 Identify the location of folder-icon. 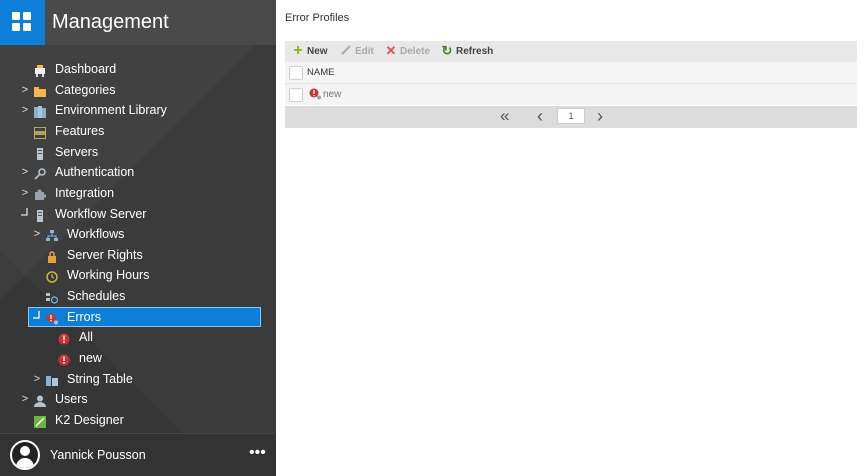
(40, 90).